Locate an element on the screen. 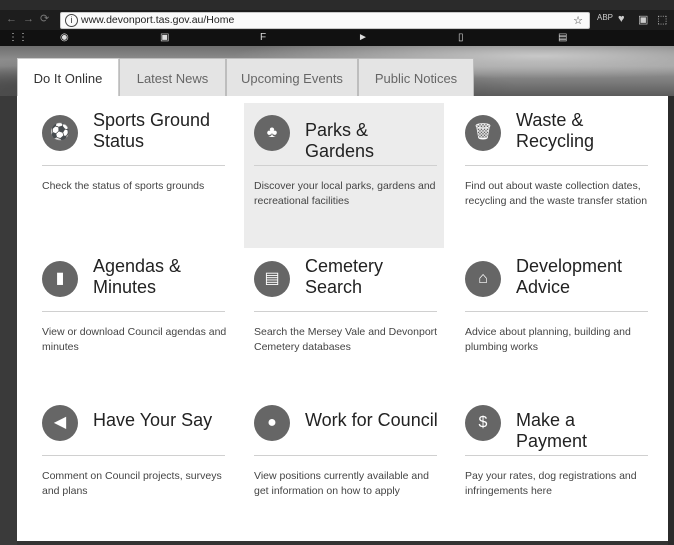 This screenshot has height=545, width=674. extension-icon: ▣ is located at coordinates (643, 19).